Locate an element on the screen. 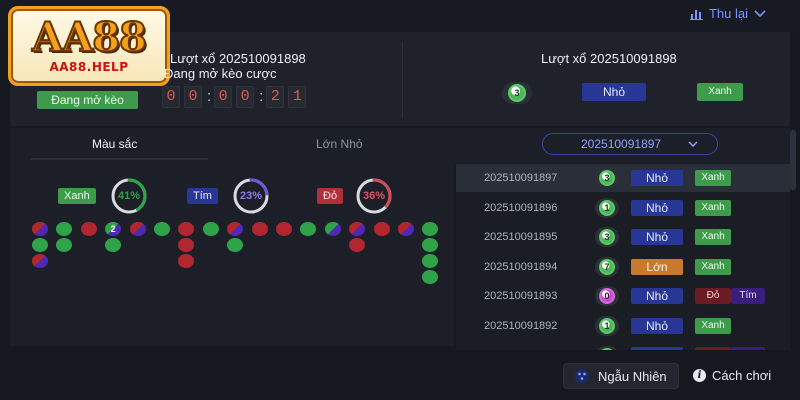 The height and width of the screenshot is (400, 800). history-toggle-label: Thu lại is located at coordinates (728, 13).